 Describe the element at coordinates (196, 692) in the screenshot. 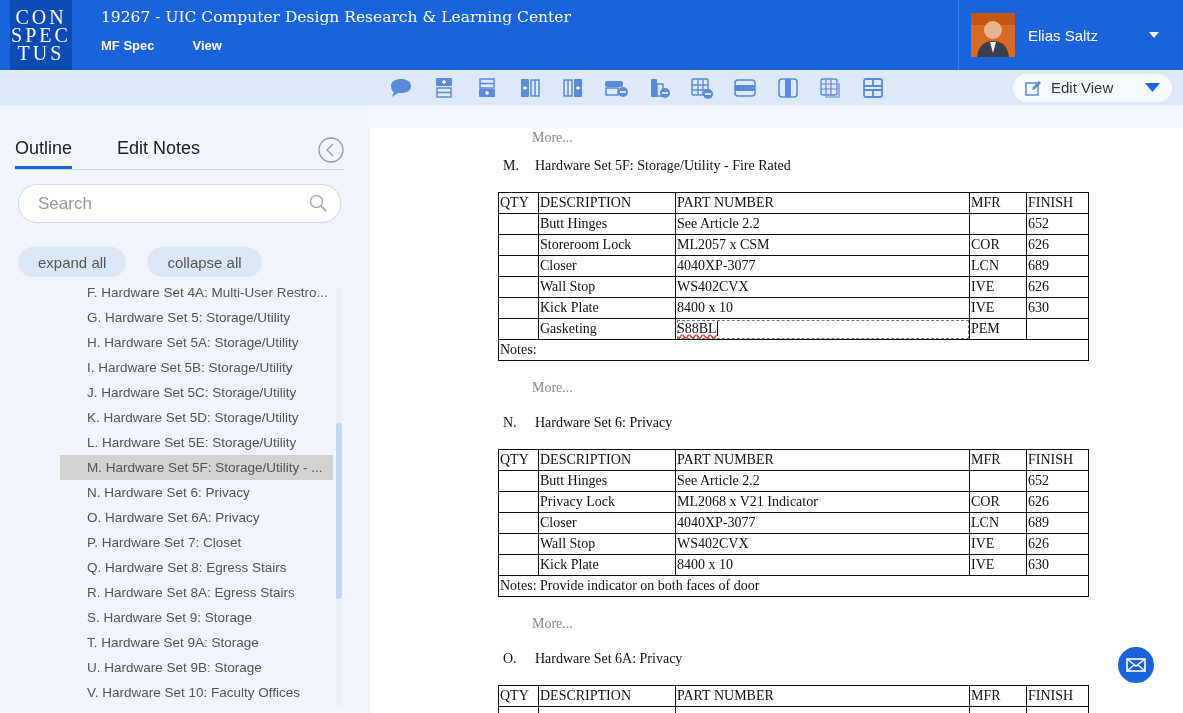

I see `outline-item: V. Hardware Set 10: Faculty Offices` at that location.